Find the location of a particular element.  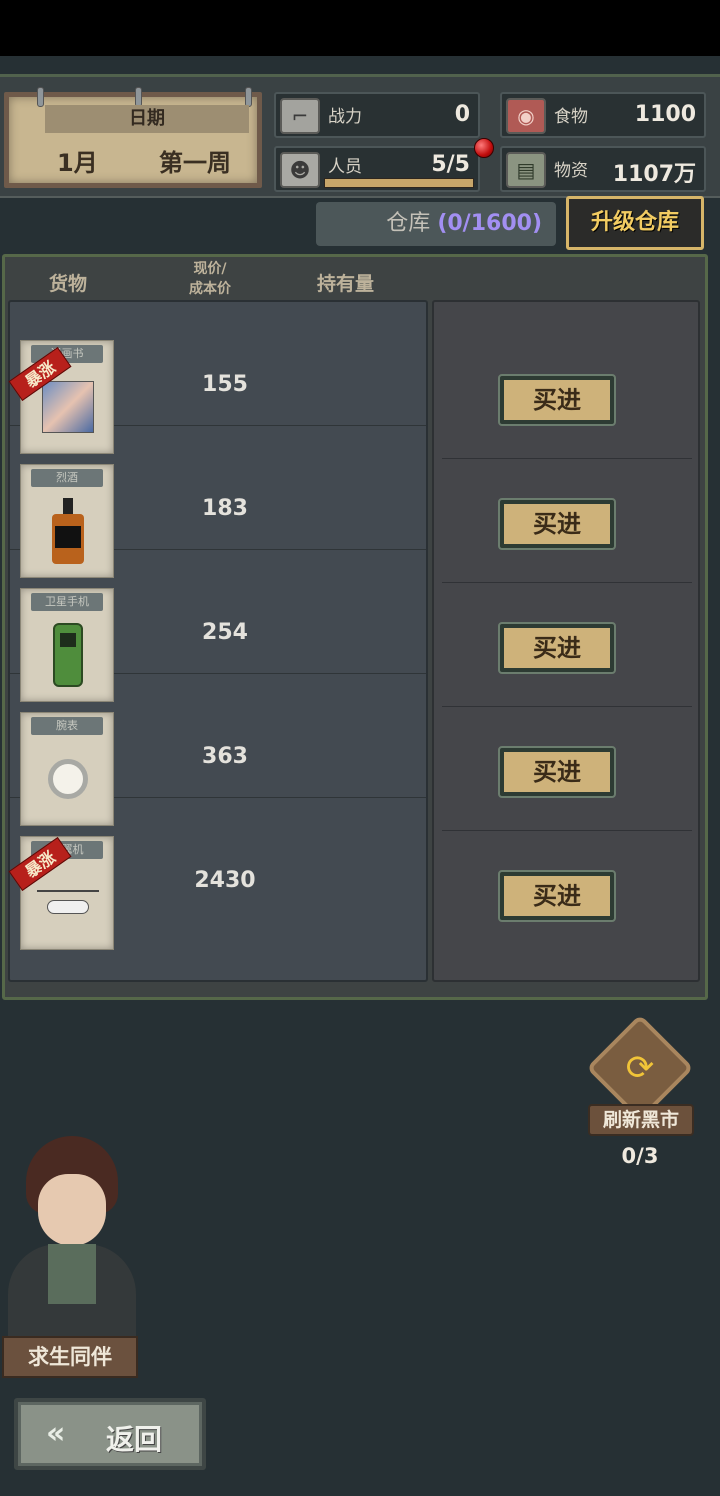

status-bar is located at coordinates (360, 28).